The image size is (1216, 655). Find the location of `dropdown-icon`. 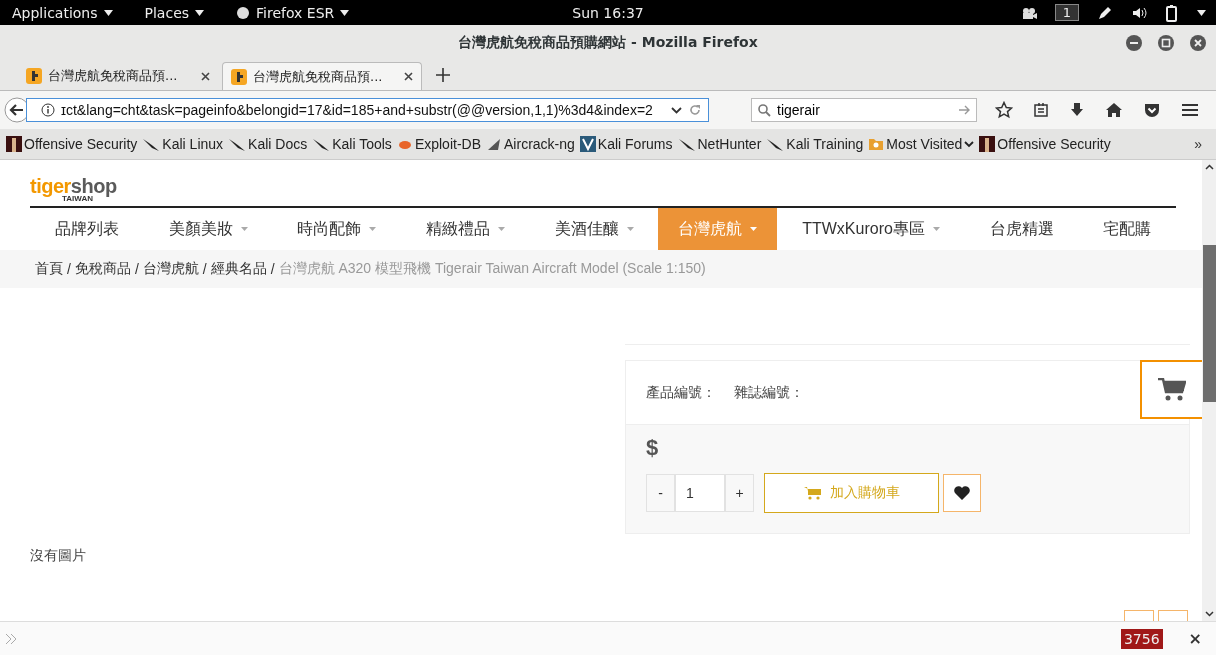

dropdown-icon is located at coordinates (676, 110).